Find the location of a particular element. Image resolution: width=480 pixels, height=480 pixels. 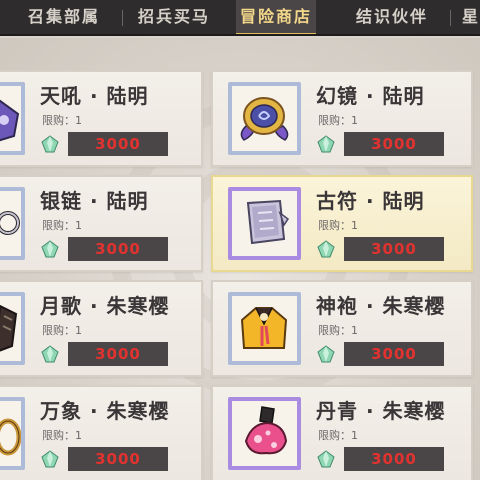

tab-bar: 召集部属 招兵买马 冒险商店 结识伙伴 星 is located at coordinates (240, 18).